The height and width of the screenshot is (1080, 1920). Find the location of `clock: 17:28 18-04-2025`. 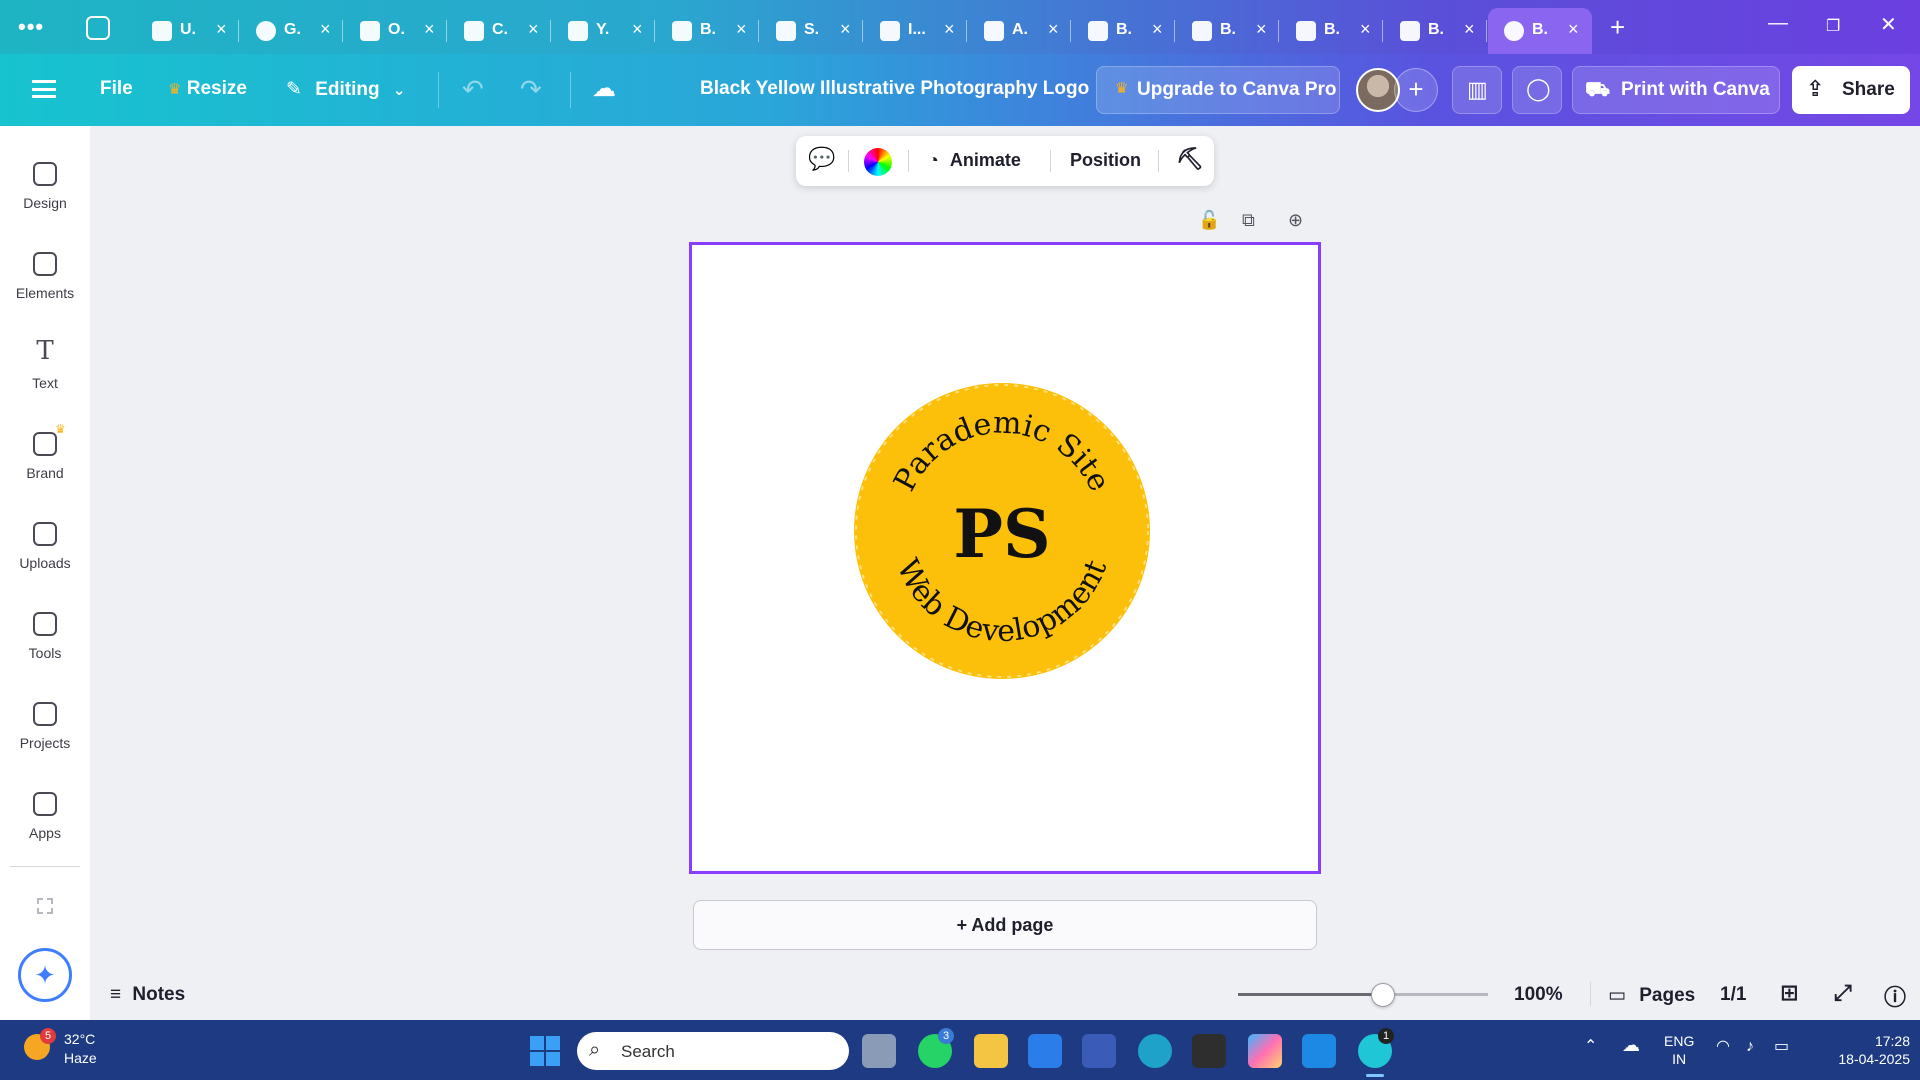

clock: 17:28 18-04-2025 is located at coordinates (1860, 1050).